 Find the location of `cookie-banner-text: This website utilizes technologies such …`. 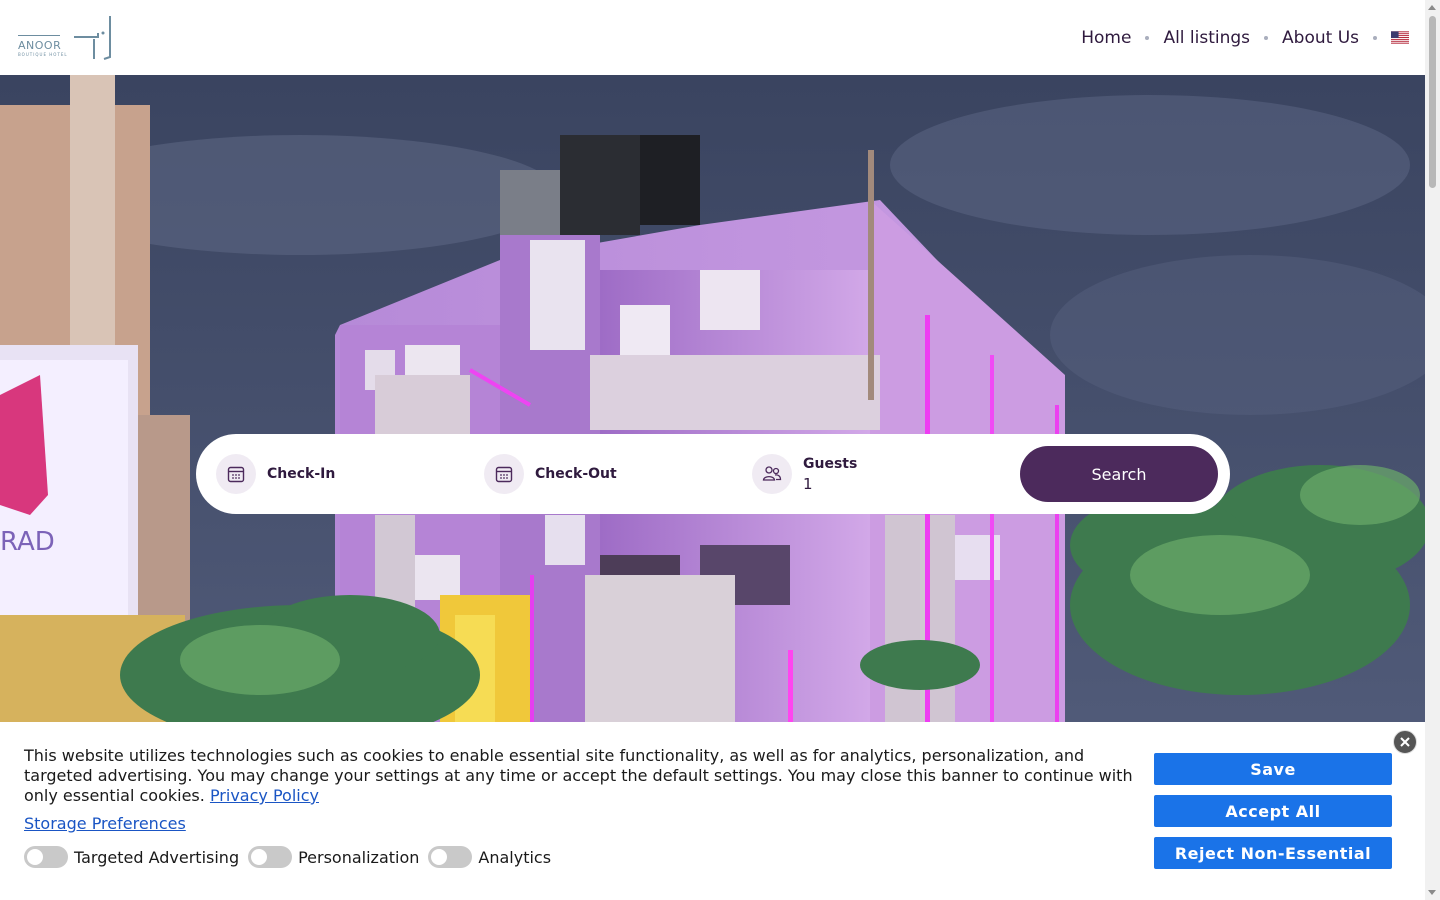

cookie-banner-text: This website utilizes technologies such … is located at coordinates (581, 776).